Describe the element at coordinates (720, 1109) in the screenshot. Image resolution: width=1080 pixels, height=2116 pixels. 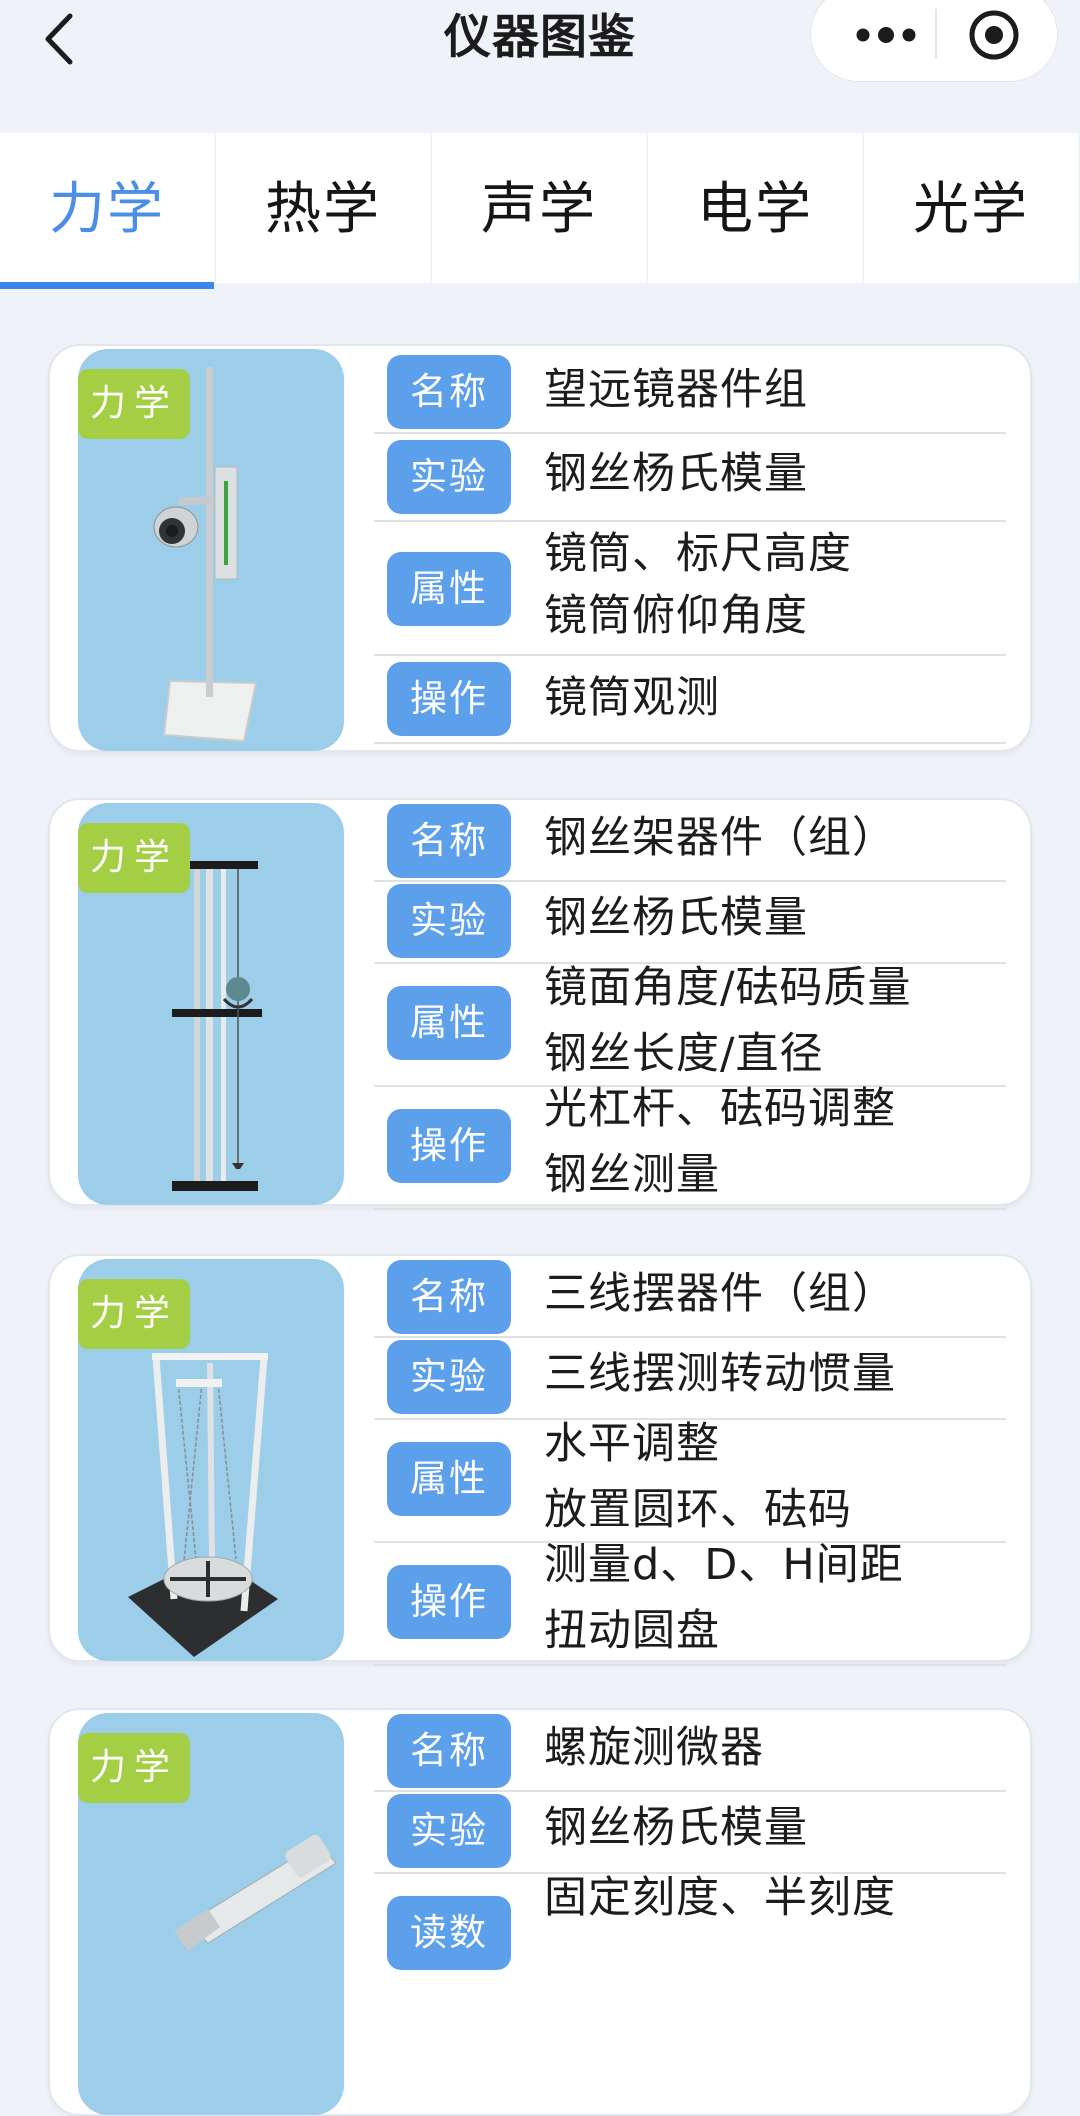
I see `operation-line-1: 光杠杆、砝码调整` at that location.